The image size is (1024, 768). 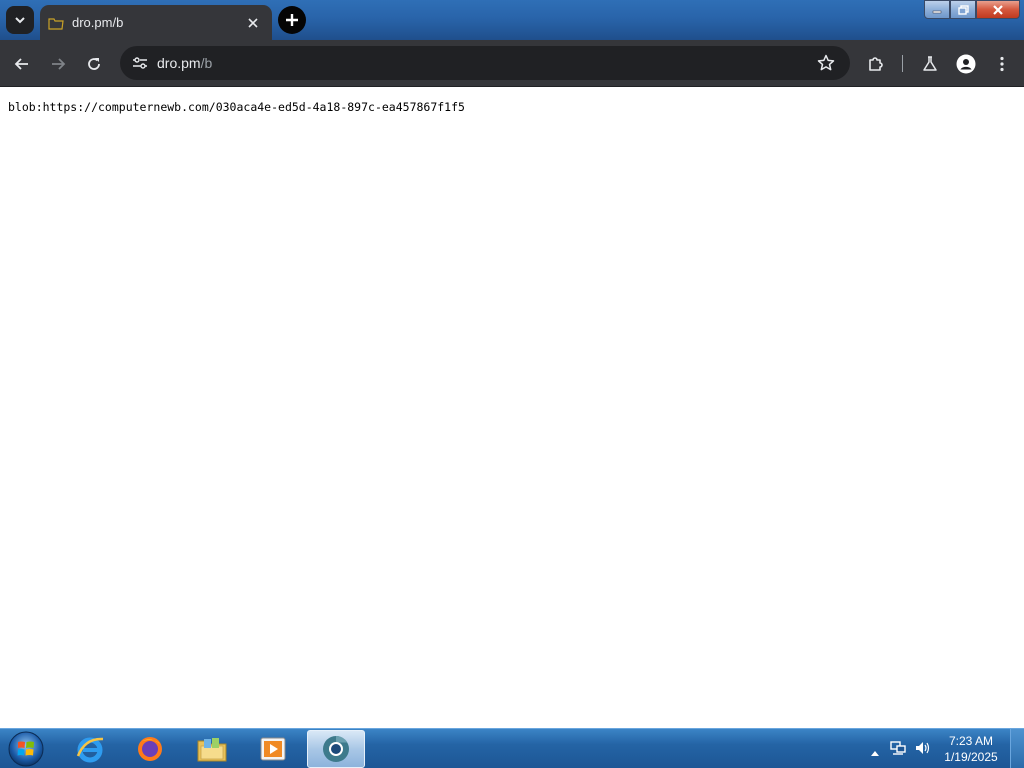 I want to click on plus-icon, so click(x=292, y=20).